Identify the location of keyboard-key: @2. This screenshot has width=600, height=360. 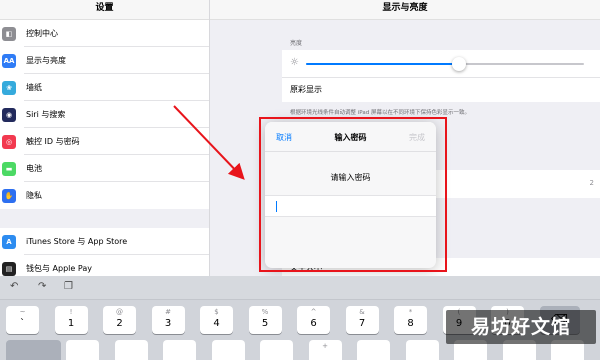
(119, 320).